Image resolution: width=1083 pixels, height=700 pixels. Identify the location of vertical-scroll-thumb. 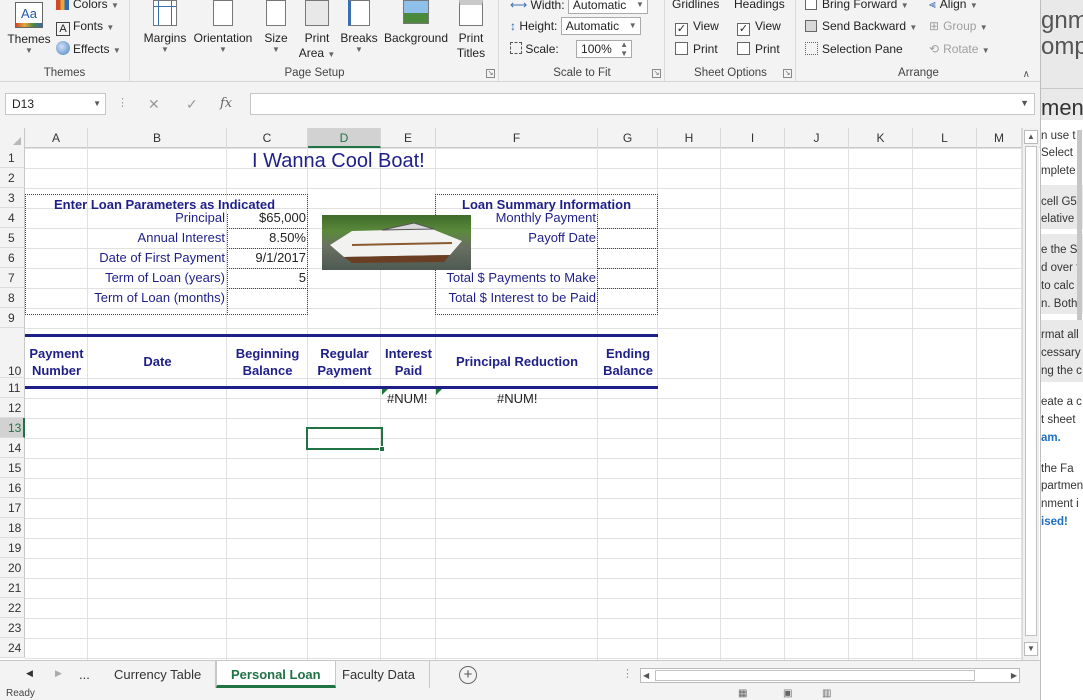
(1031, 391).